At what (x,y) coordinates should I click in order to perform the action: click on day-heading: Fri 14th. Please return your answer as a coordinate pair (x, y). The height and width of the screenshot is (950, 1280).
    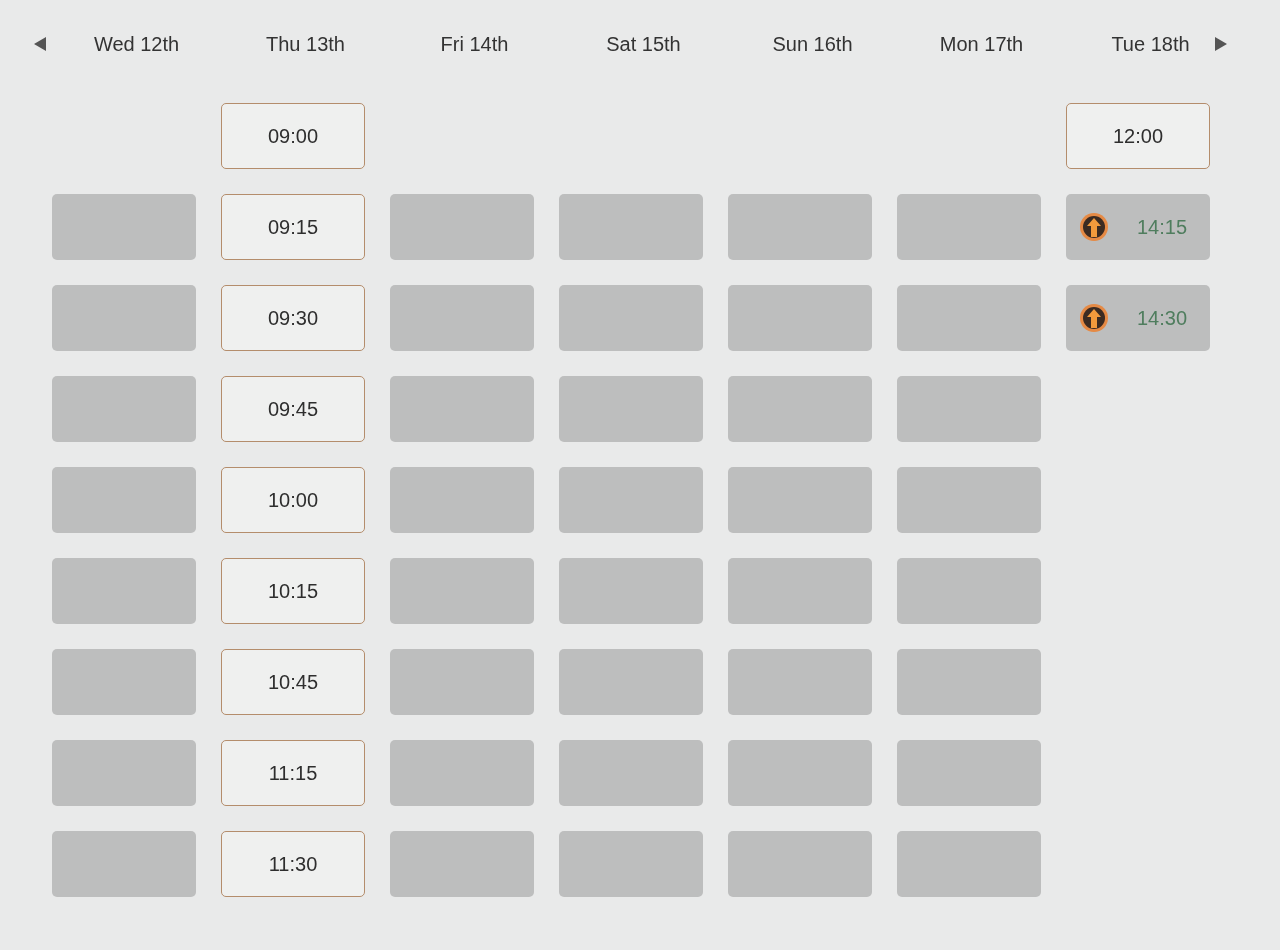
    Looking at the image, I should click on (474, 44).